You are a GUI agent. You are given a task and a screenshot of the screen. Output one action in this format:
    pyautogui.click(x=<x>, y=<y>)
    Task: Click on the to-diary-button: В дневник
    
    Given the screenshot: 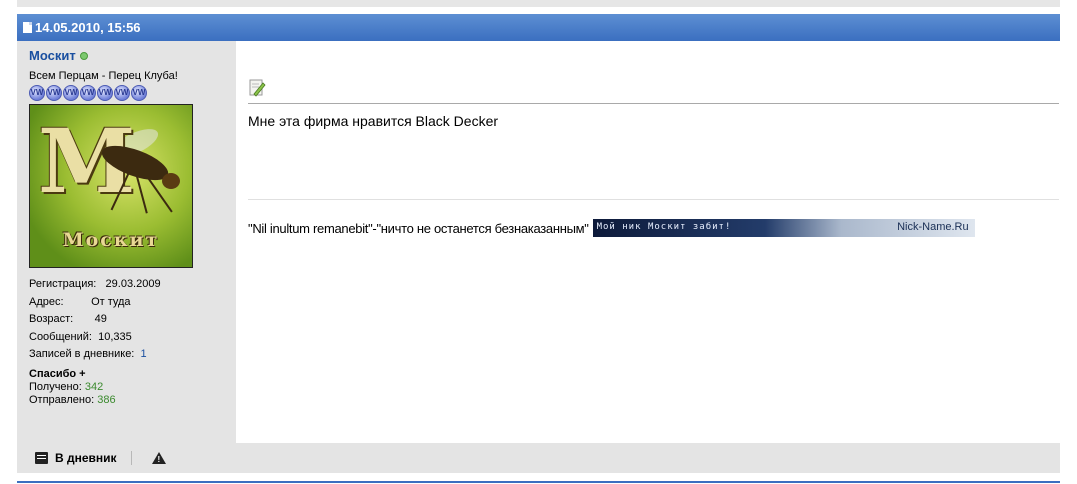 What is the action you would take?
    pyautogui.click(x=86, y=458)
    